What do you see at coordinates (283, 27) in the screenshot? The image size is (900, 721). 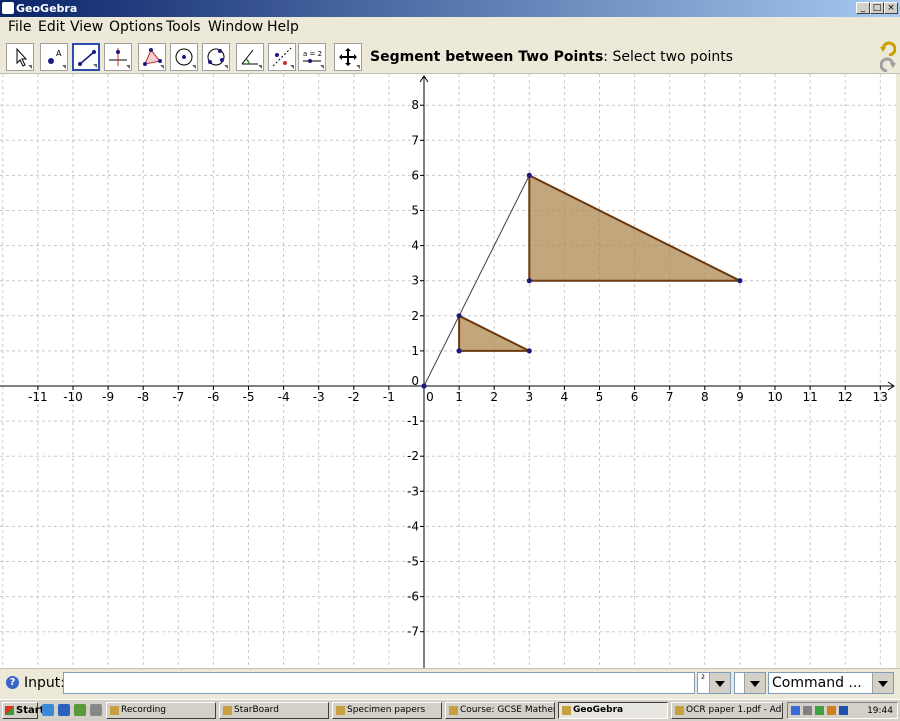 I see `menu-help: Help` at bounding box center [283, 27].